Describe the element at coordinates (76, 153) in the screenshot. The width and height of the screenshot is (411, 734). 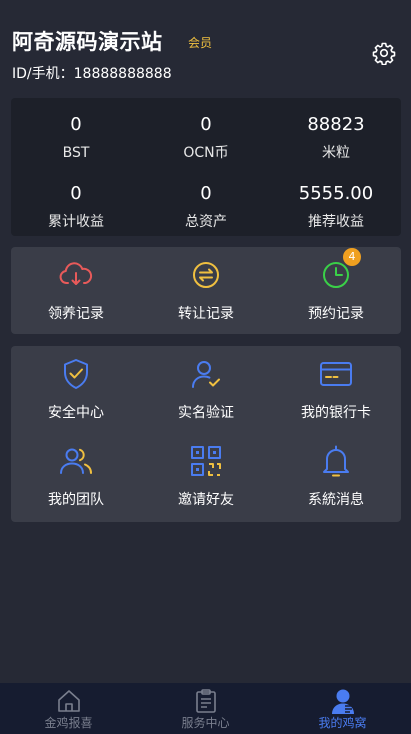
I see `stat-label: BST` at that location.